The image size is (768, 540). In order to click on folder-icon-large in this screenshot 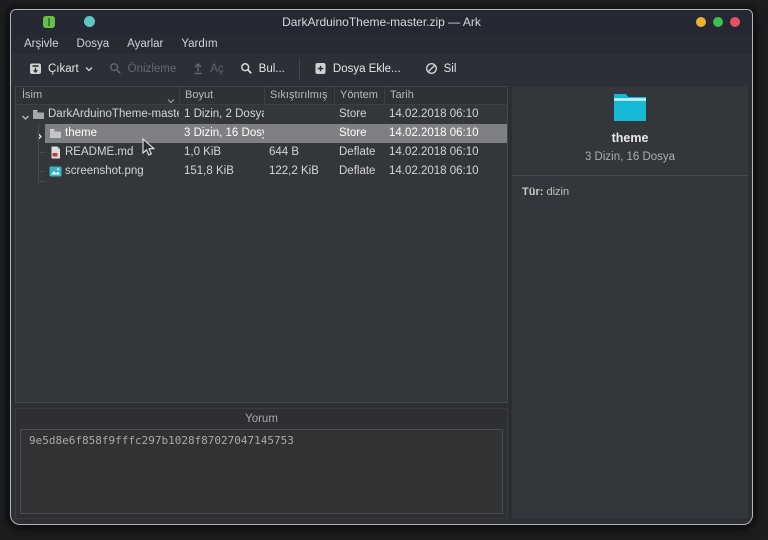, I will do `click(630, 107)`.